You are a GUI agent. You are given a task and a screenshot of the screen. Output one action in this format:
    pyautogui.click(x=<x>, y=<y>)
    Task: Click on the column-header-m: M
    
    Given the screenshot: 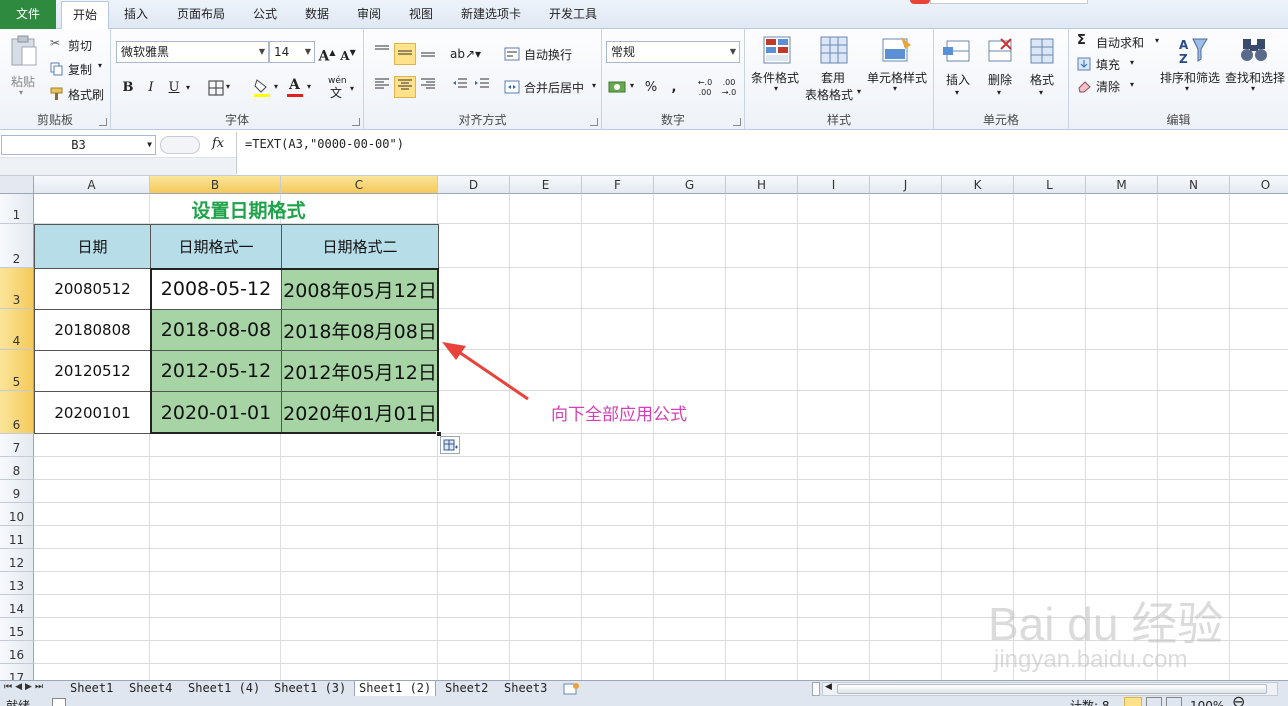 What is the action you would take?
    pyautogui.click(x=1122, y=185)
    